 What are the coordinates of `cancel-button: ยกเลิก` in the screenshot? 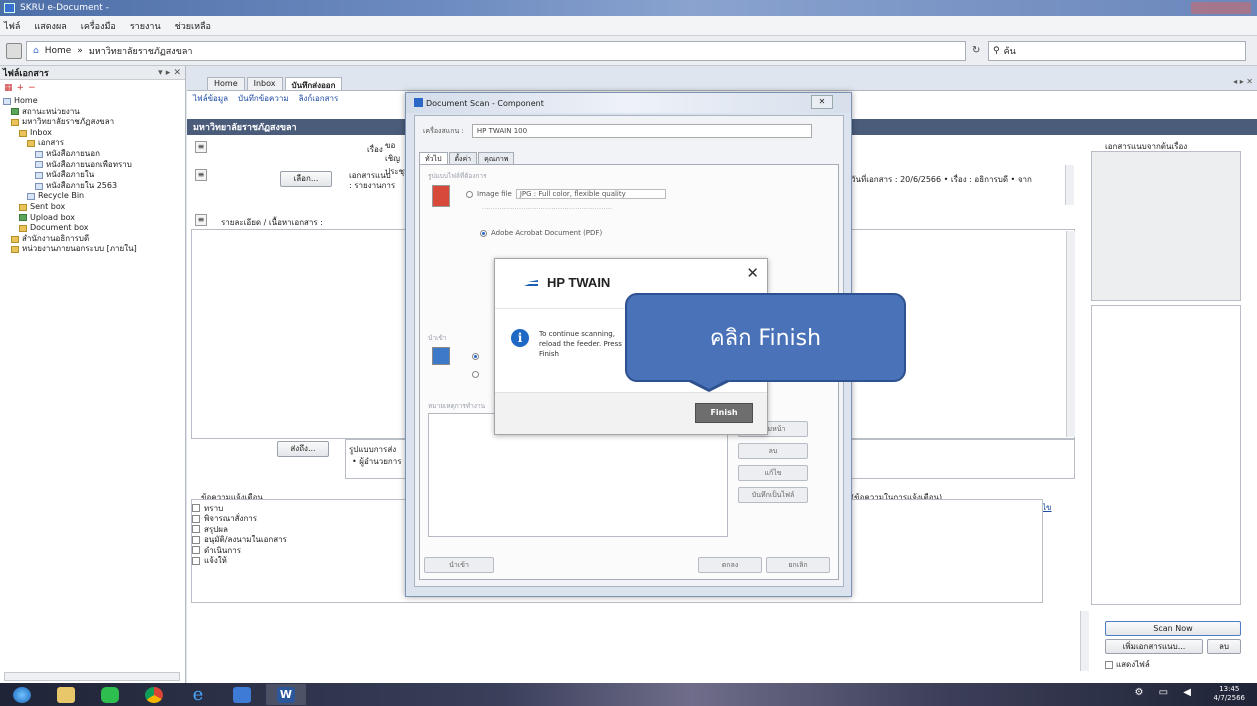 It's located at (798, 565).